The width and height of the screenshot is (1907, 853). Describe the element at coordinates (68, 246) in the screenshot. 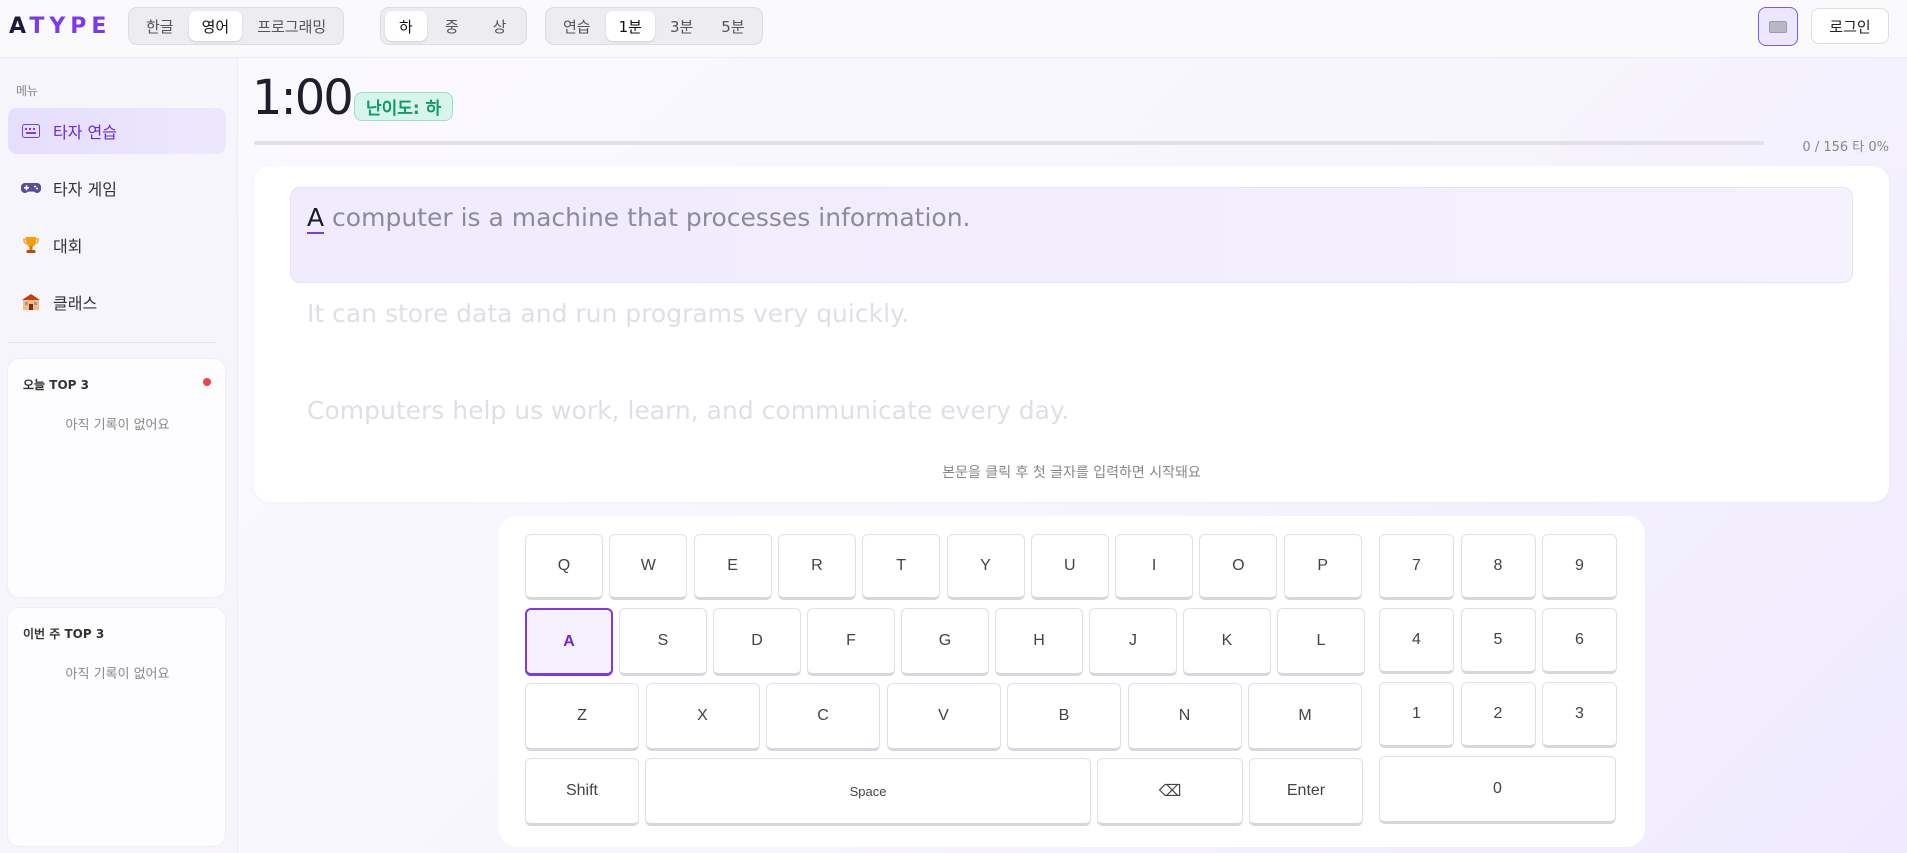

I see `sidebar-item-label: 대회` at that location.